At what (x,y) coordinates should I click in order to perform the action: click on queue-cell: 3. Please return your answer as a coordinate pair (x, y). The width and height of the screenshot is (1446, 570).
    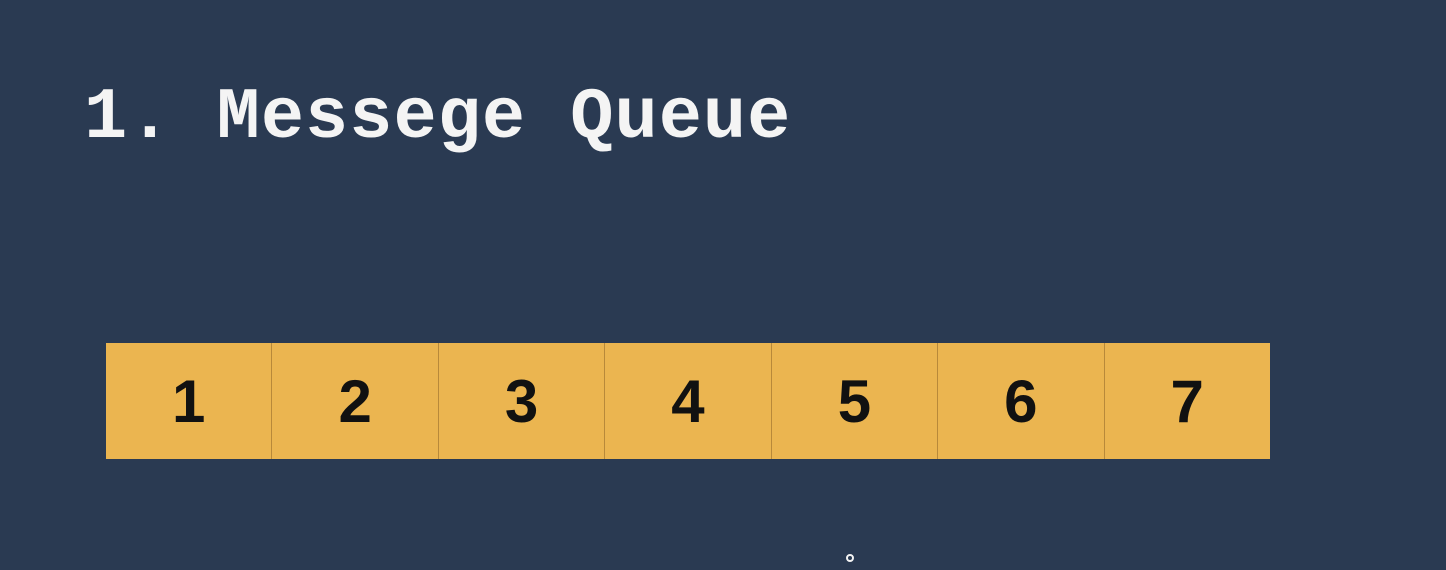
    Looking at the image, I should click on (522, 401).